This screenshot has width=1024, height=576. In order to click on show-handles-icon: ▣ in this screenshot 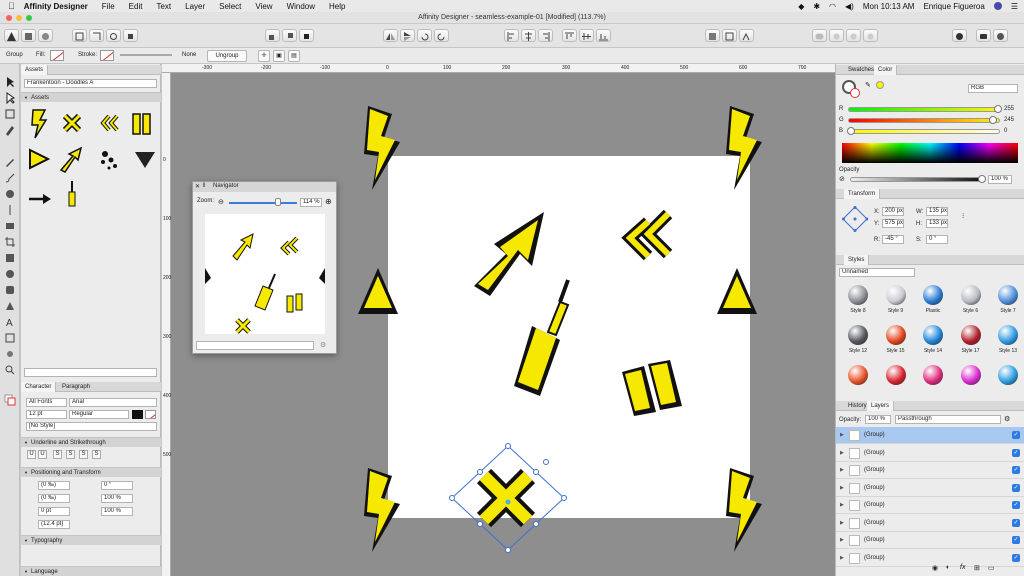, I will do `click(279, 56)`.